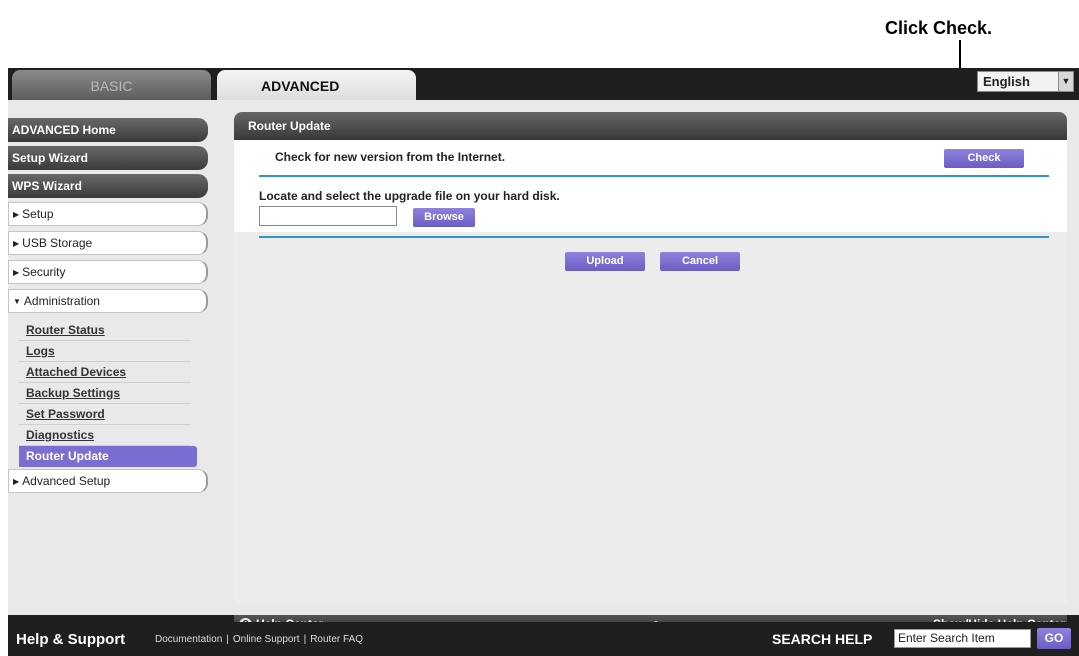 The image size is (1079, 656). What do you see at coordinates (188, 639) in the screenshot?
I see `documentation-link: Documentation` at bounding box center [188, 639].